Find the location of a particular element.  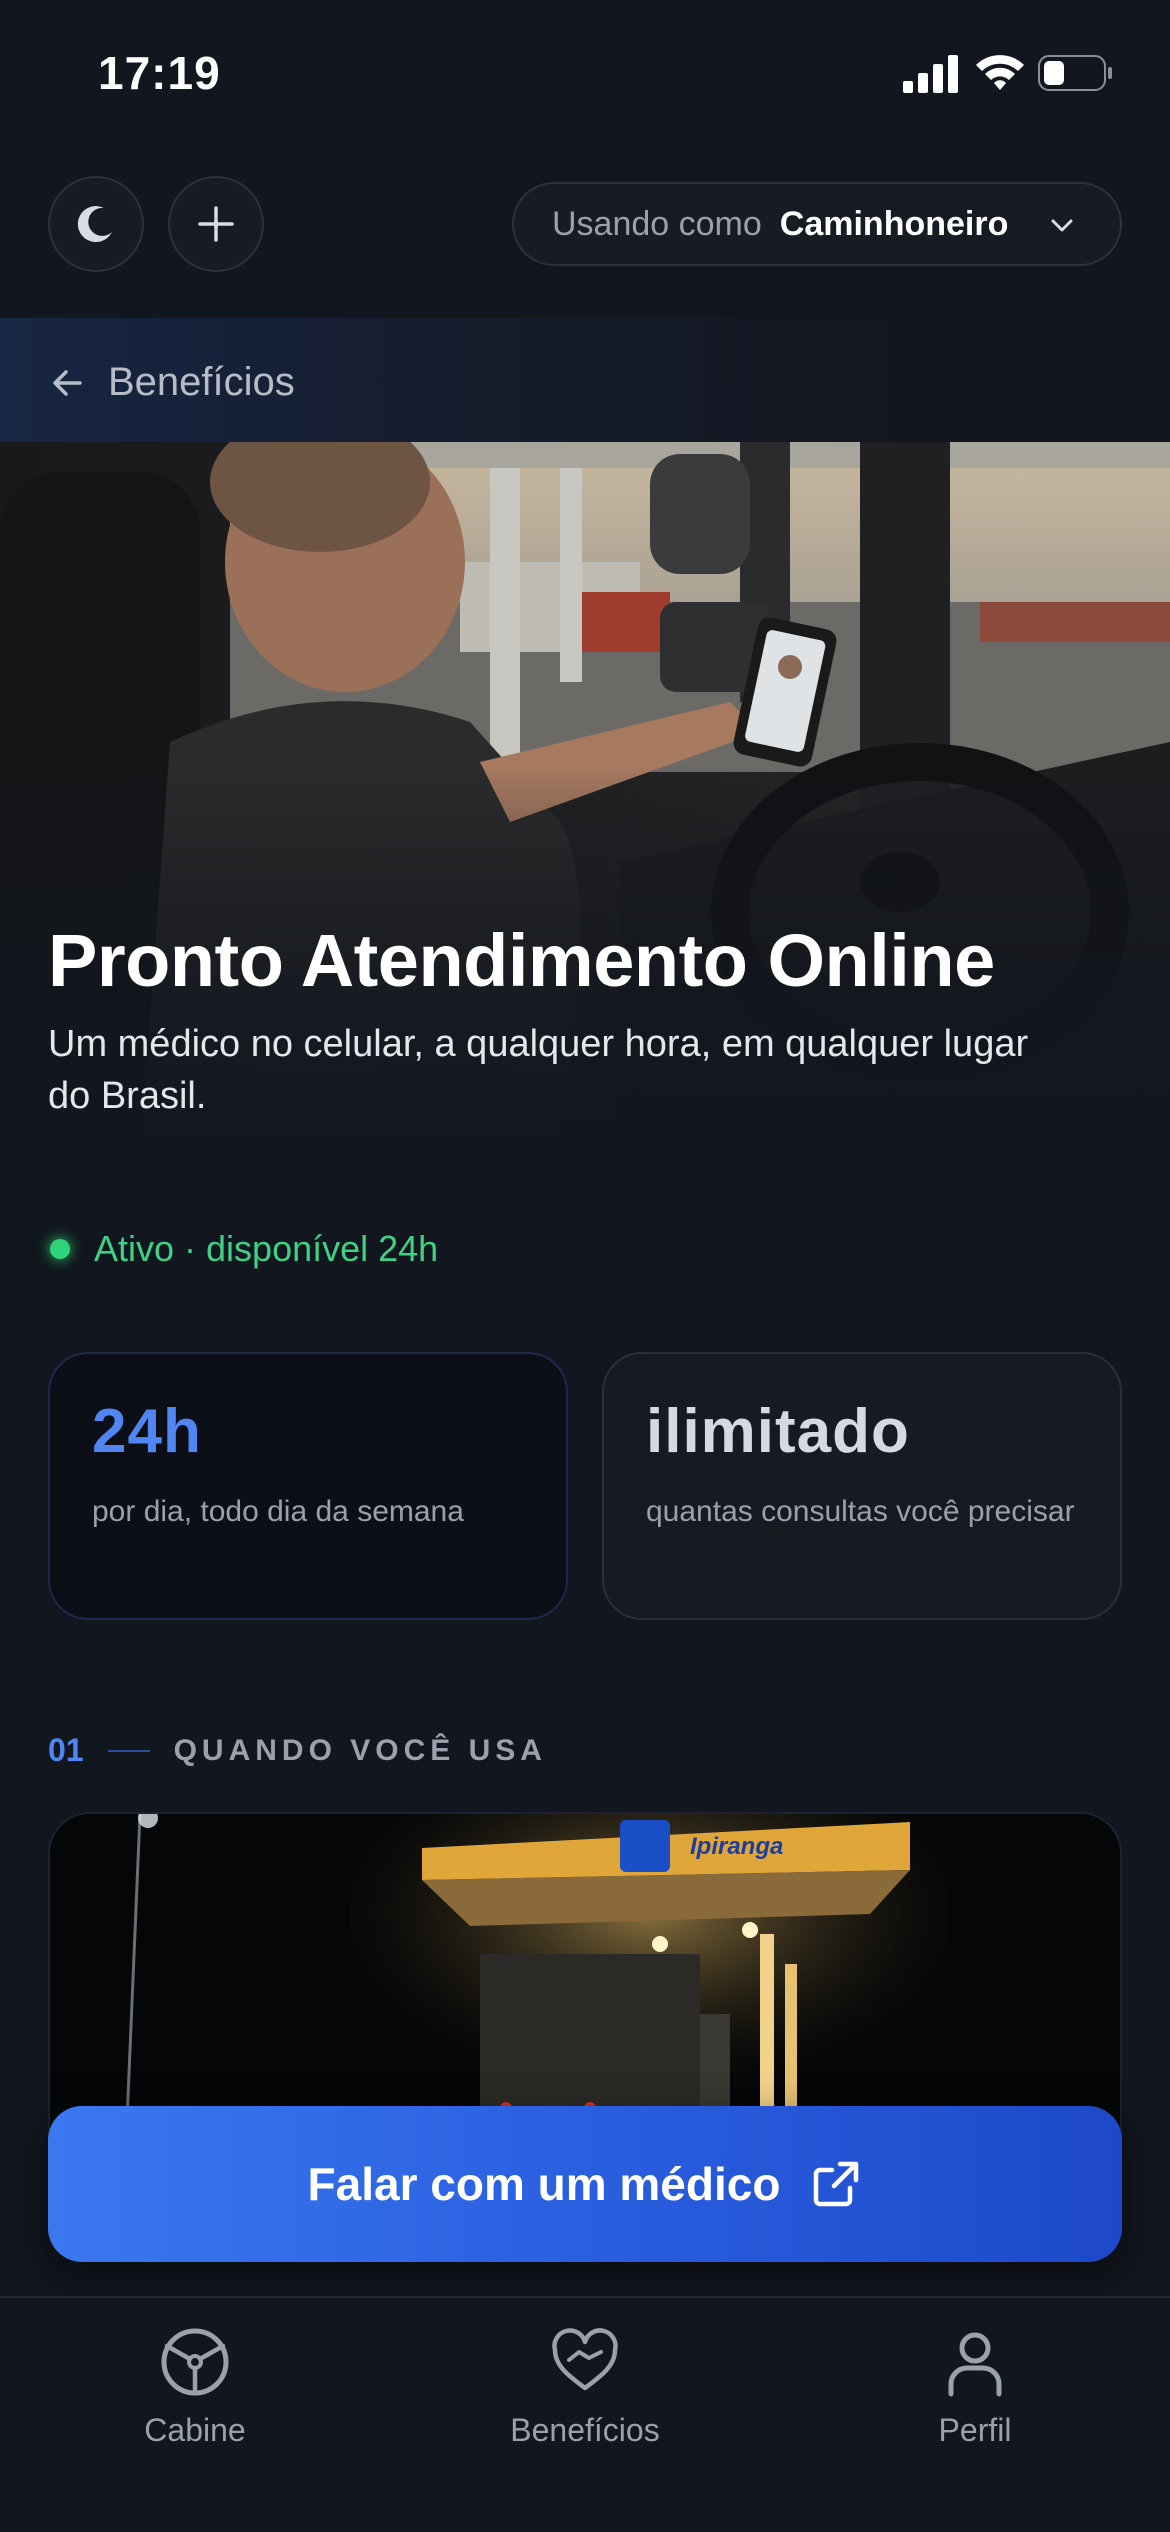

external-link-icon is located at coordinates (836, 2184).